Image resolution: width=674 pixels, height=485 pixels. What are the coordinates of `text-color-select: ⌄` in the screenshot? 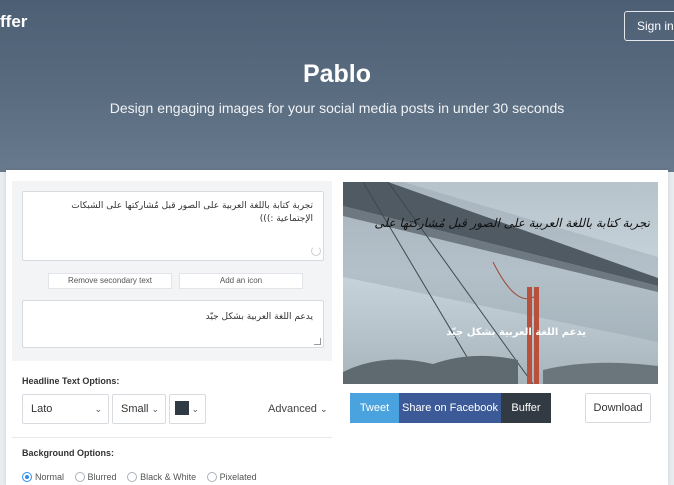 It's located at (187, 409).